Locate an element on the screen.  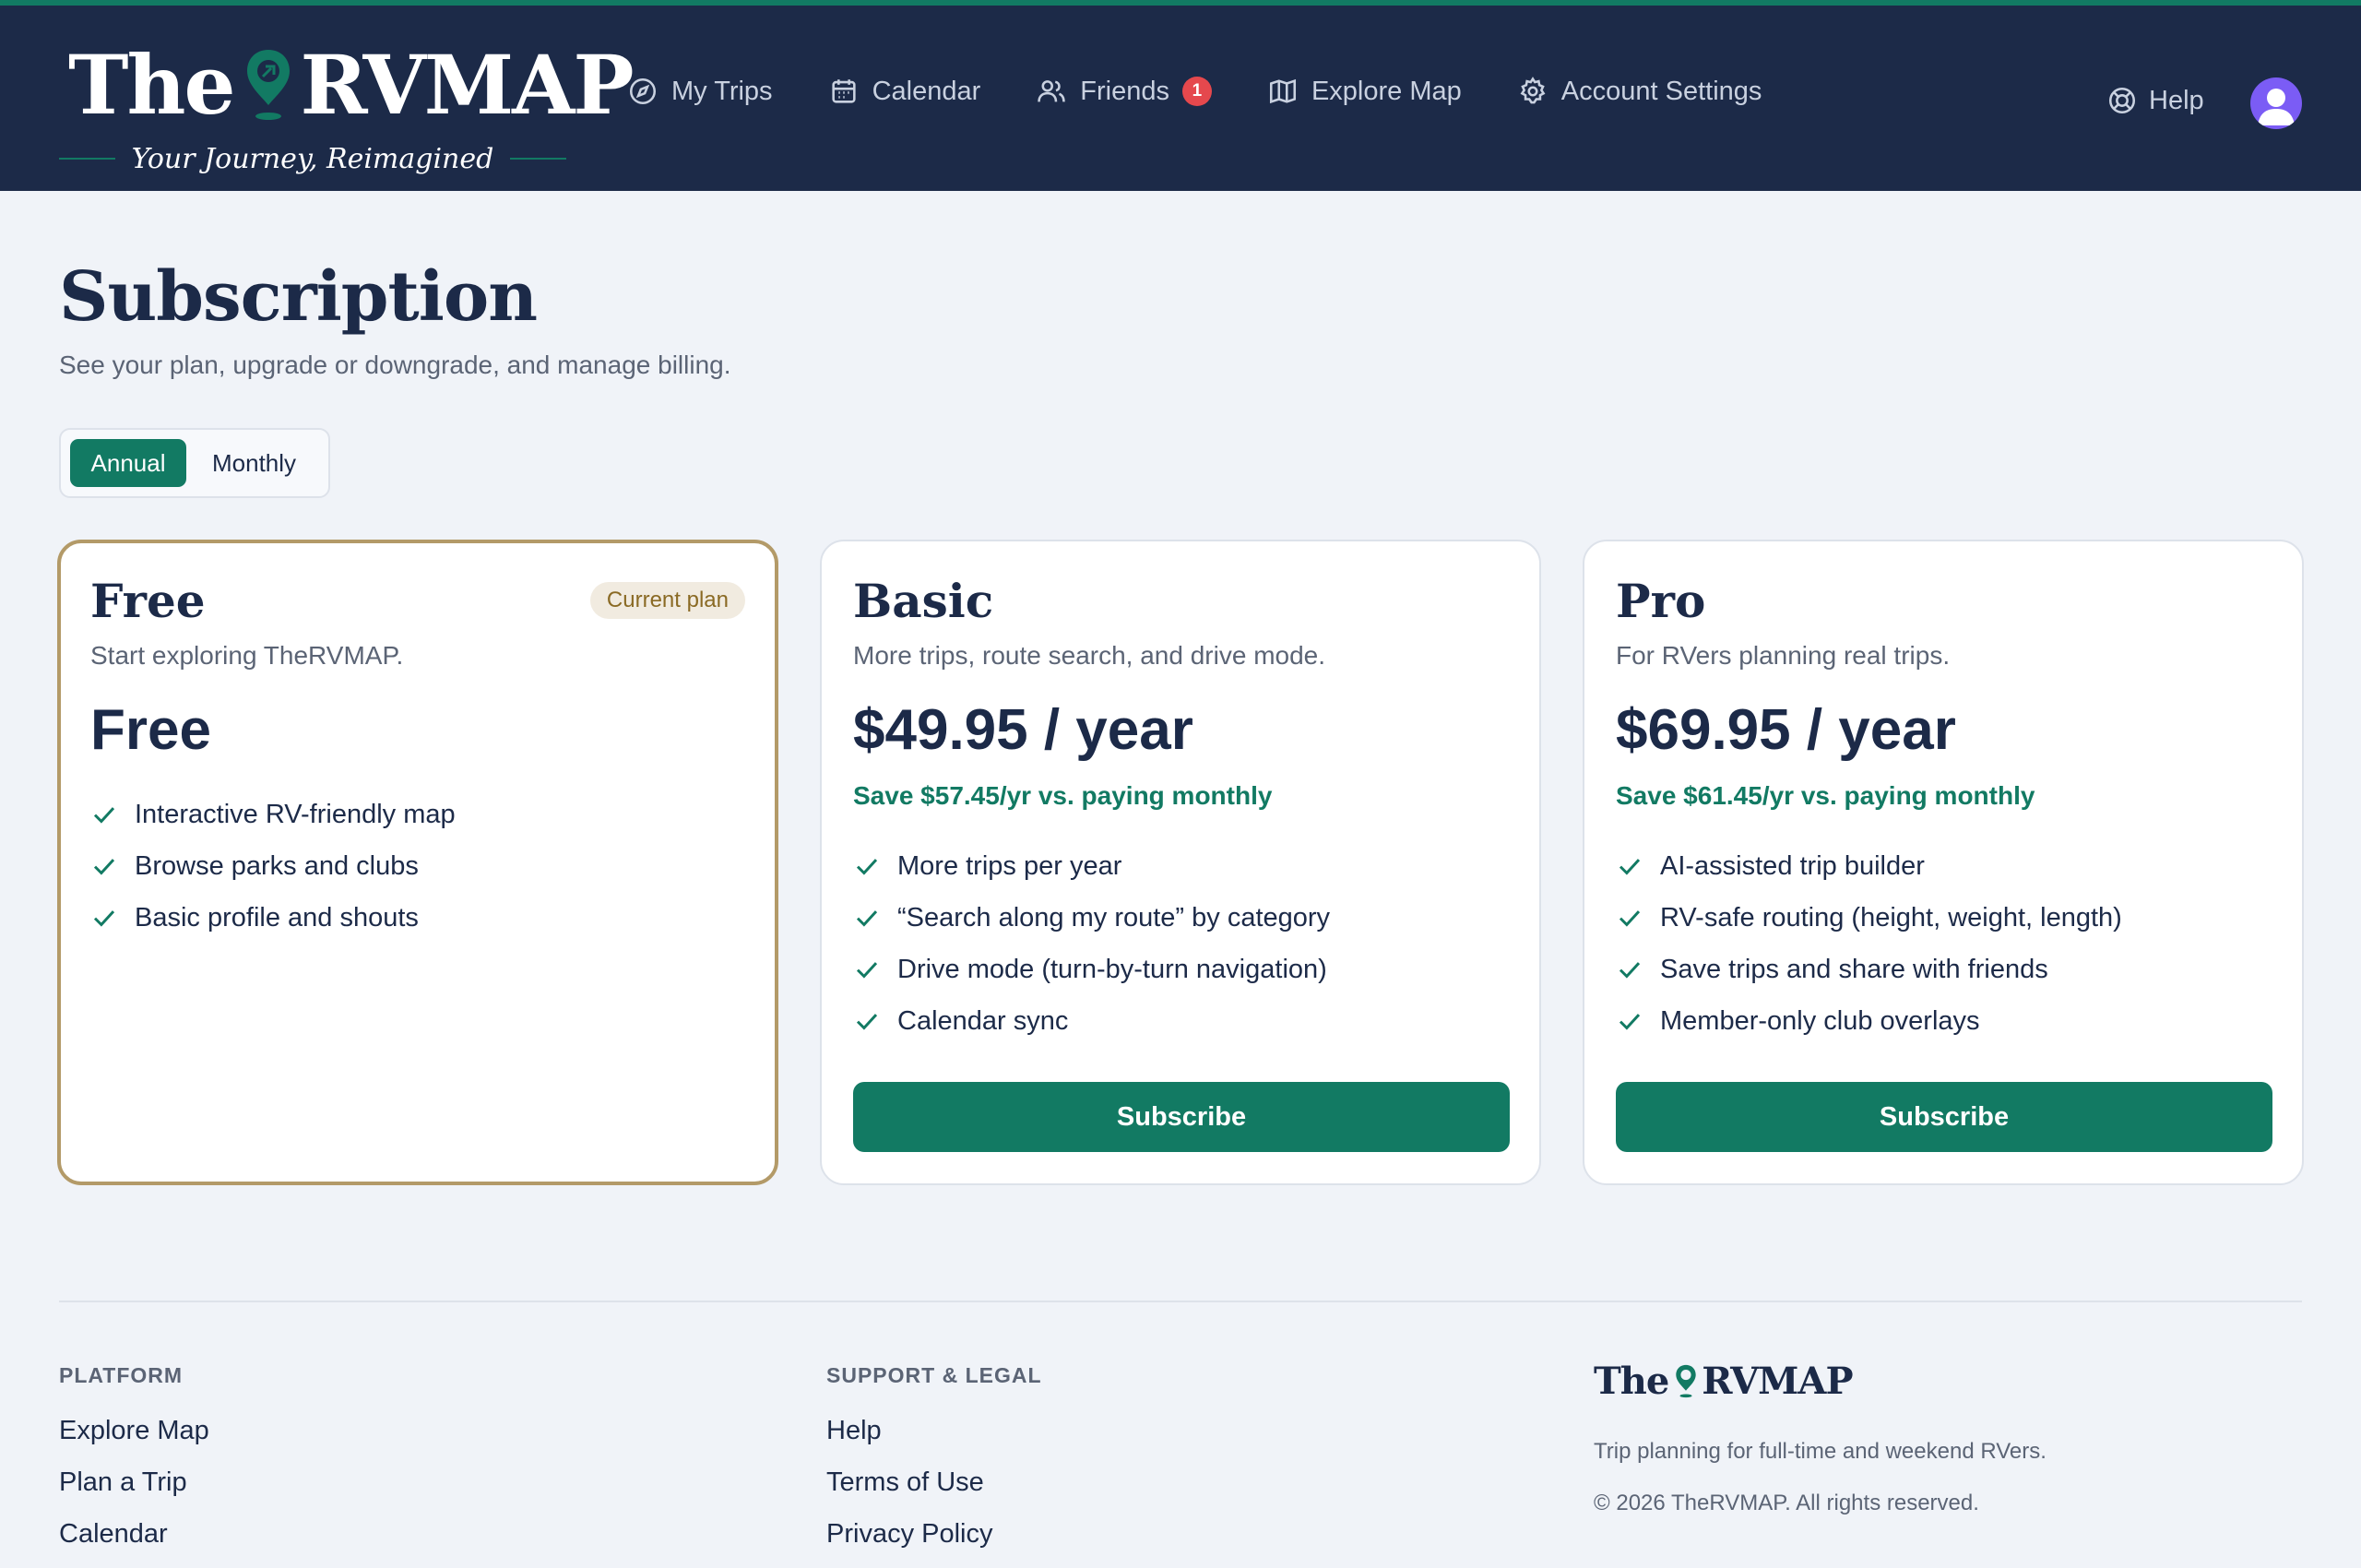
nav-friends: Friends 1 is located at coordinates (1124, 91).